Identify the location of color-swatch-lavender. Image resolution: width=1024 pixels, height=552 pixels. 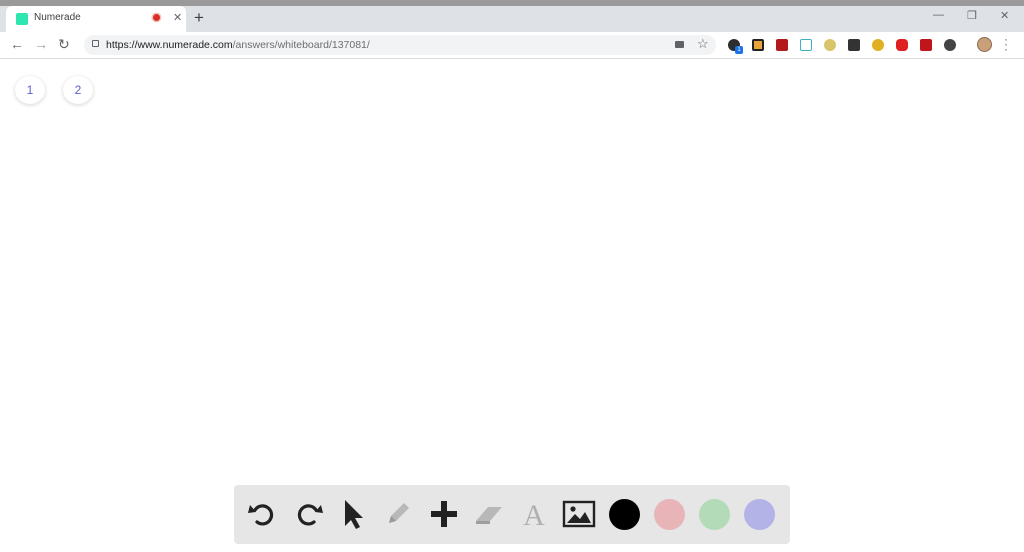
(759, 514).